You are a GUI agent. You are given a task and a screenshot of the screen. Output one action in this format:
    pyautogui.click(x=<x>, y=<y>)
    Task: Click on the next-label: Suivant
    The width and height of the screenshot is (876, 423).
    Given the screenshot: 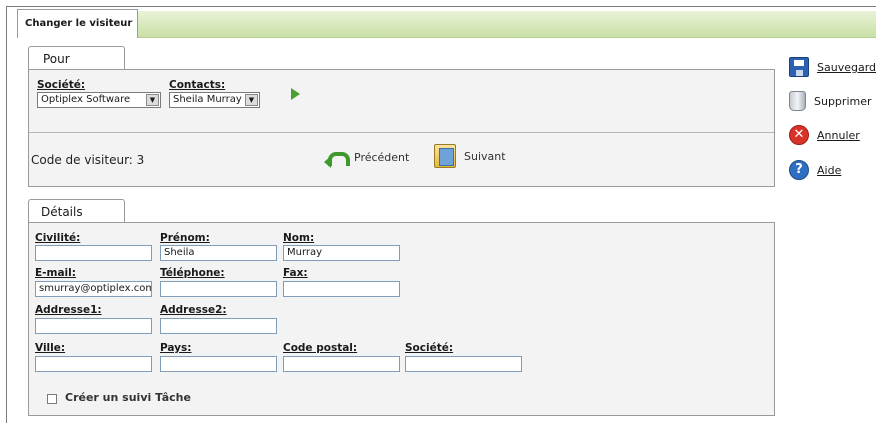 What is the action you would take?
    pyautogui.click(x=485, y=156)
    